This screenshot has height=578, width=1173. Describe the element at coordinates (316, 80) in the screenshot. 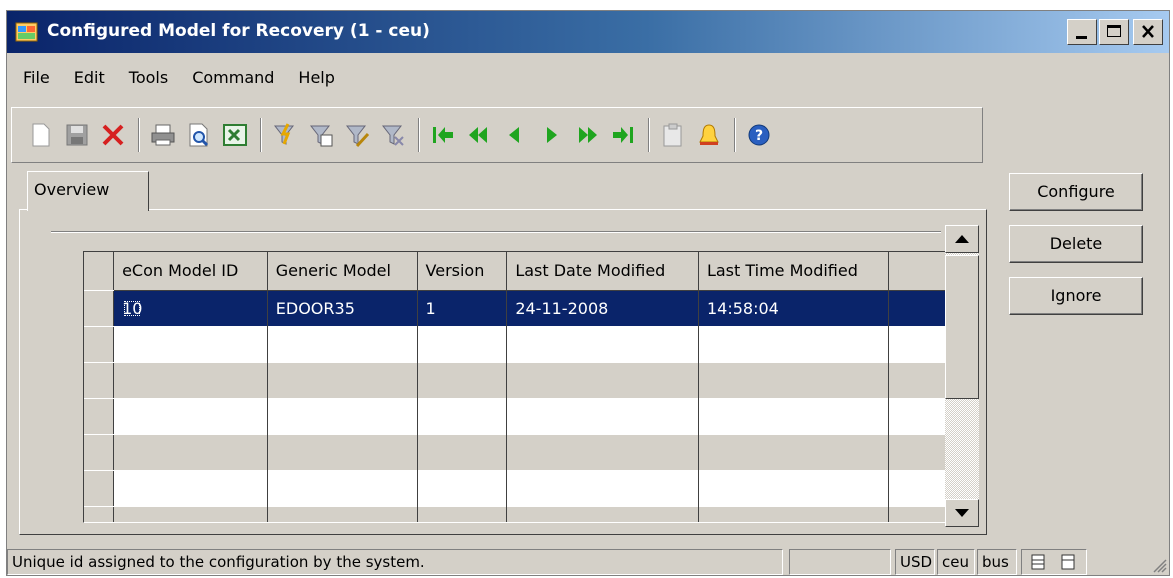

I see `menu-help: Help` at that location.